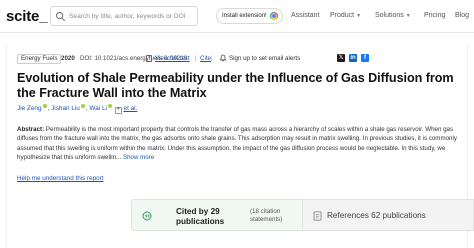  Describe the element at coordinates (317, 216) in the screenshot. I see `document-icon` at that location.